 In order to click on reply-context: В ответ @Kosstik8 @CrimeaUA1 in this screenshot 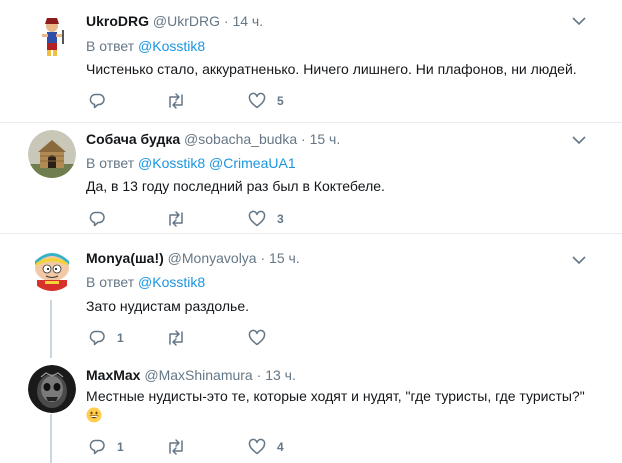, I will do `click(191, 163)`.